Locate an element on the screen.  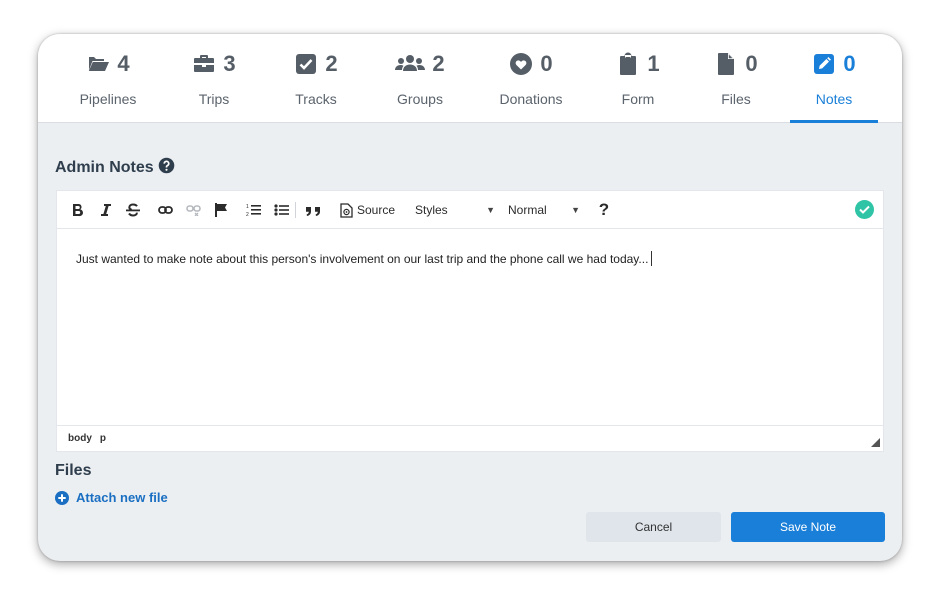
source-icon is located at coordinates (346, 210).